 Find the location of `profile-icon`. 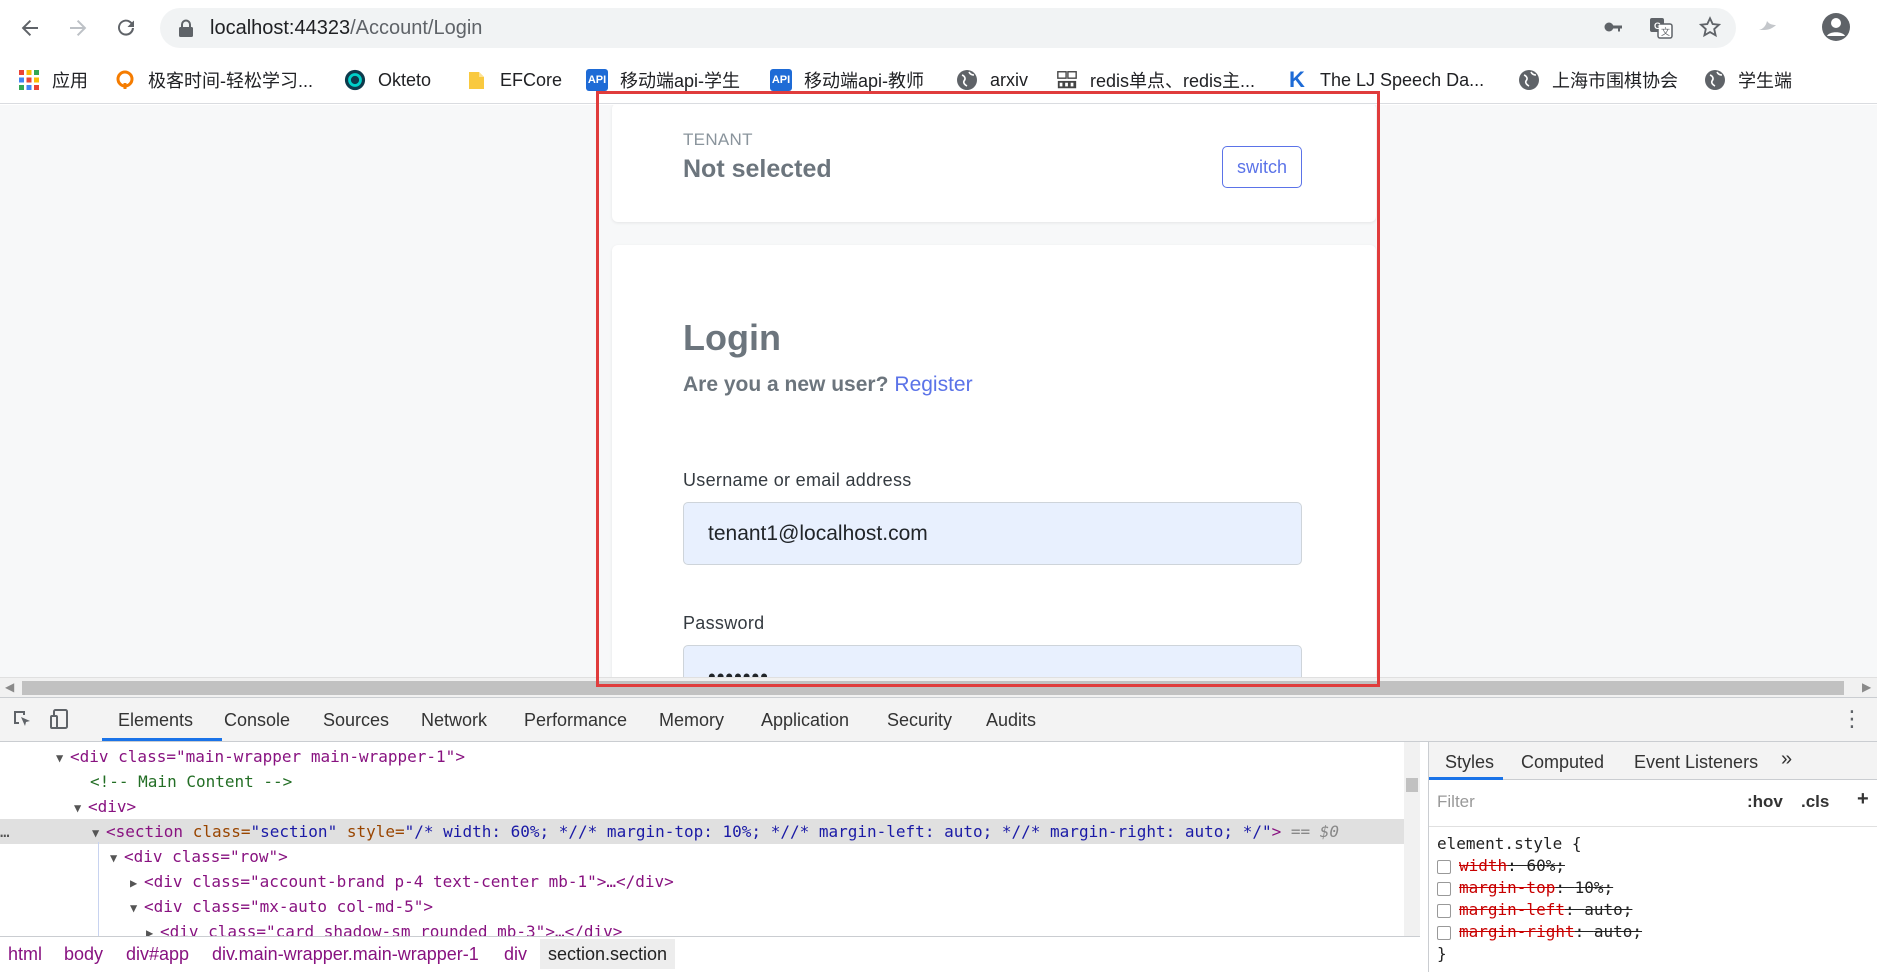

profile-icon is located at coordinates (1836, 28).